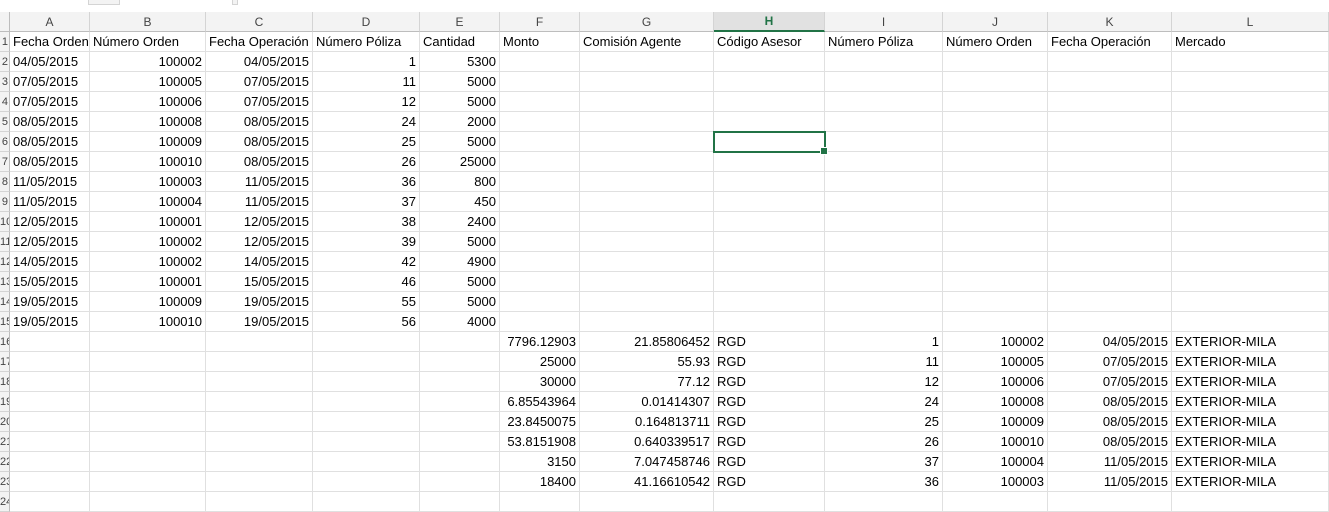  Describe the element at coordinates (259, 42) in the screenshot. I see `cell-c1: Fecha Operación` at that location.